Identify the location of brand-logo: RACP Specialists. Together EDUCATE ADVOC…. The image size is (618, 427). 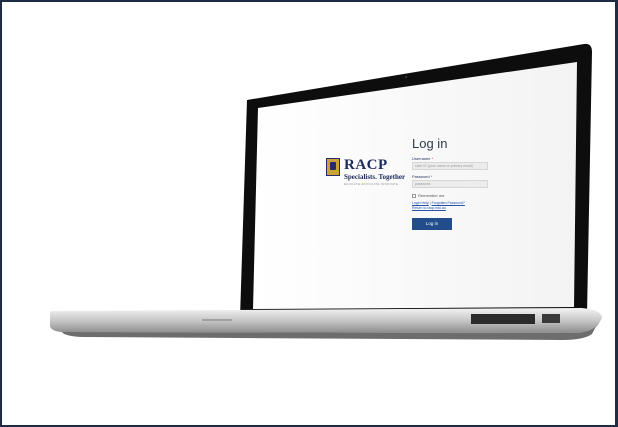
(365, 172).